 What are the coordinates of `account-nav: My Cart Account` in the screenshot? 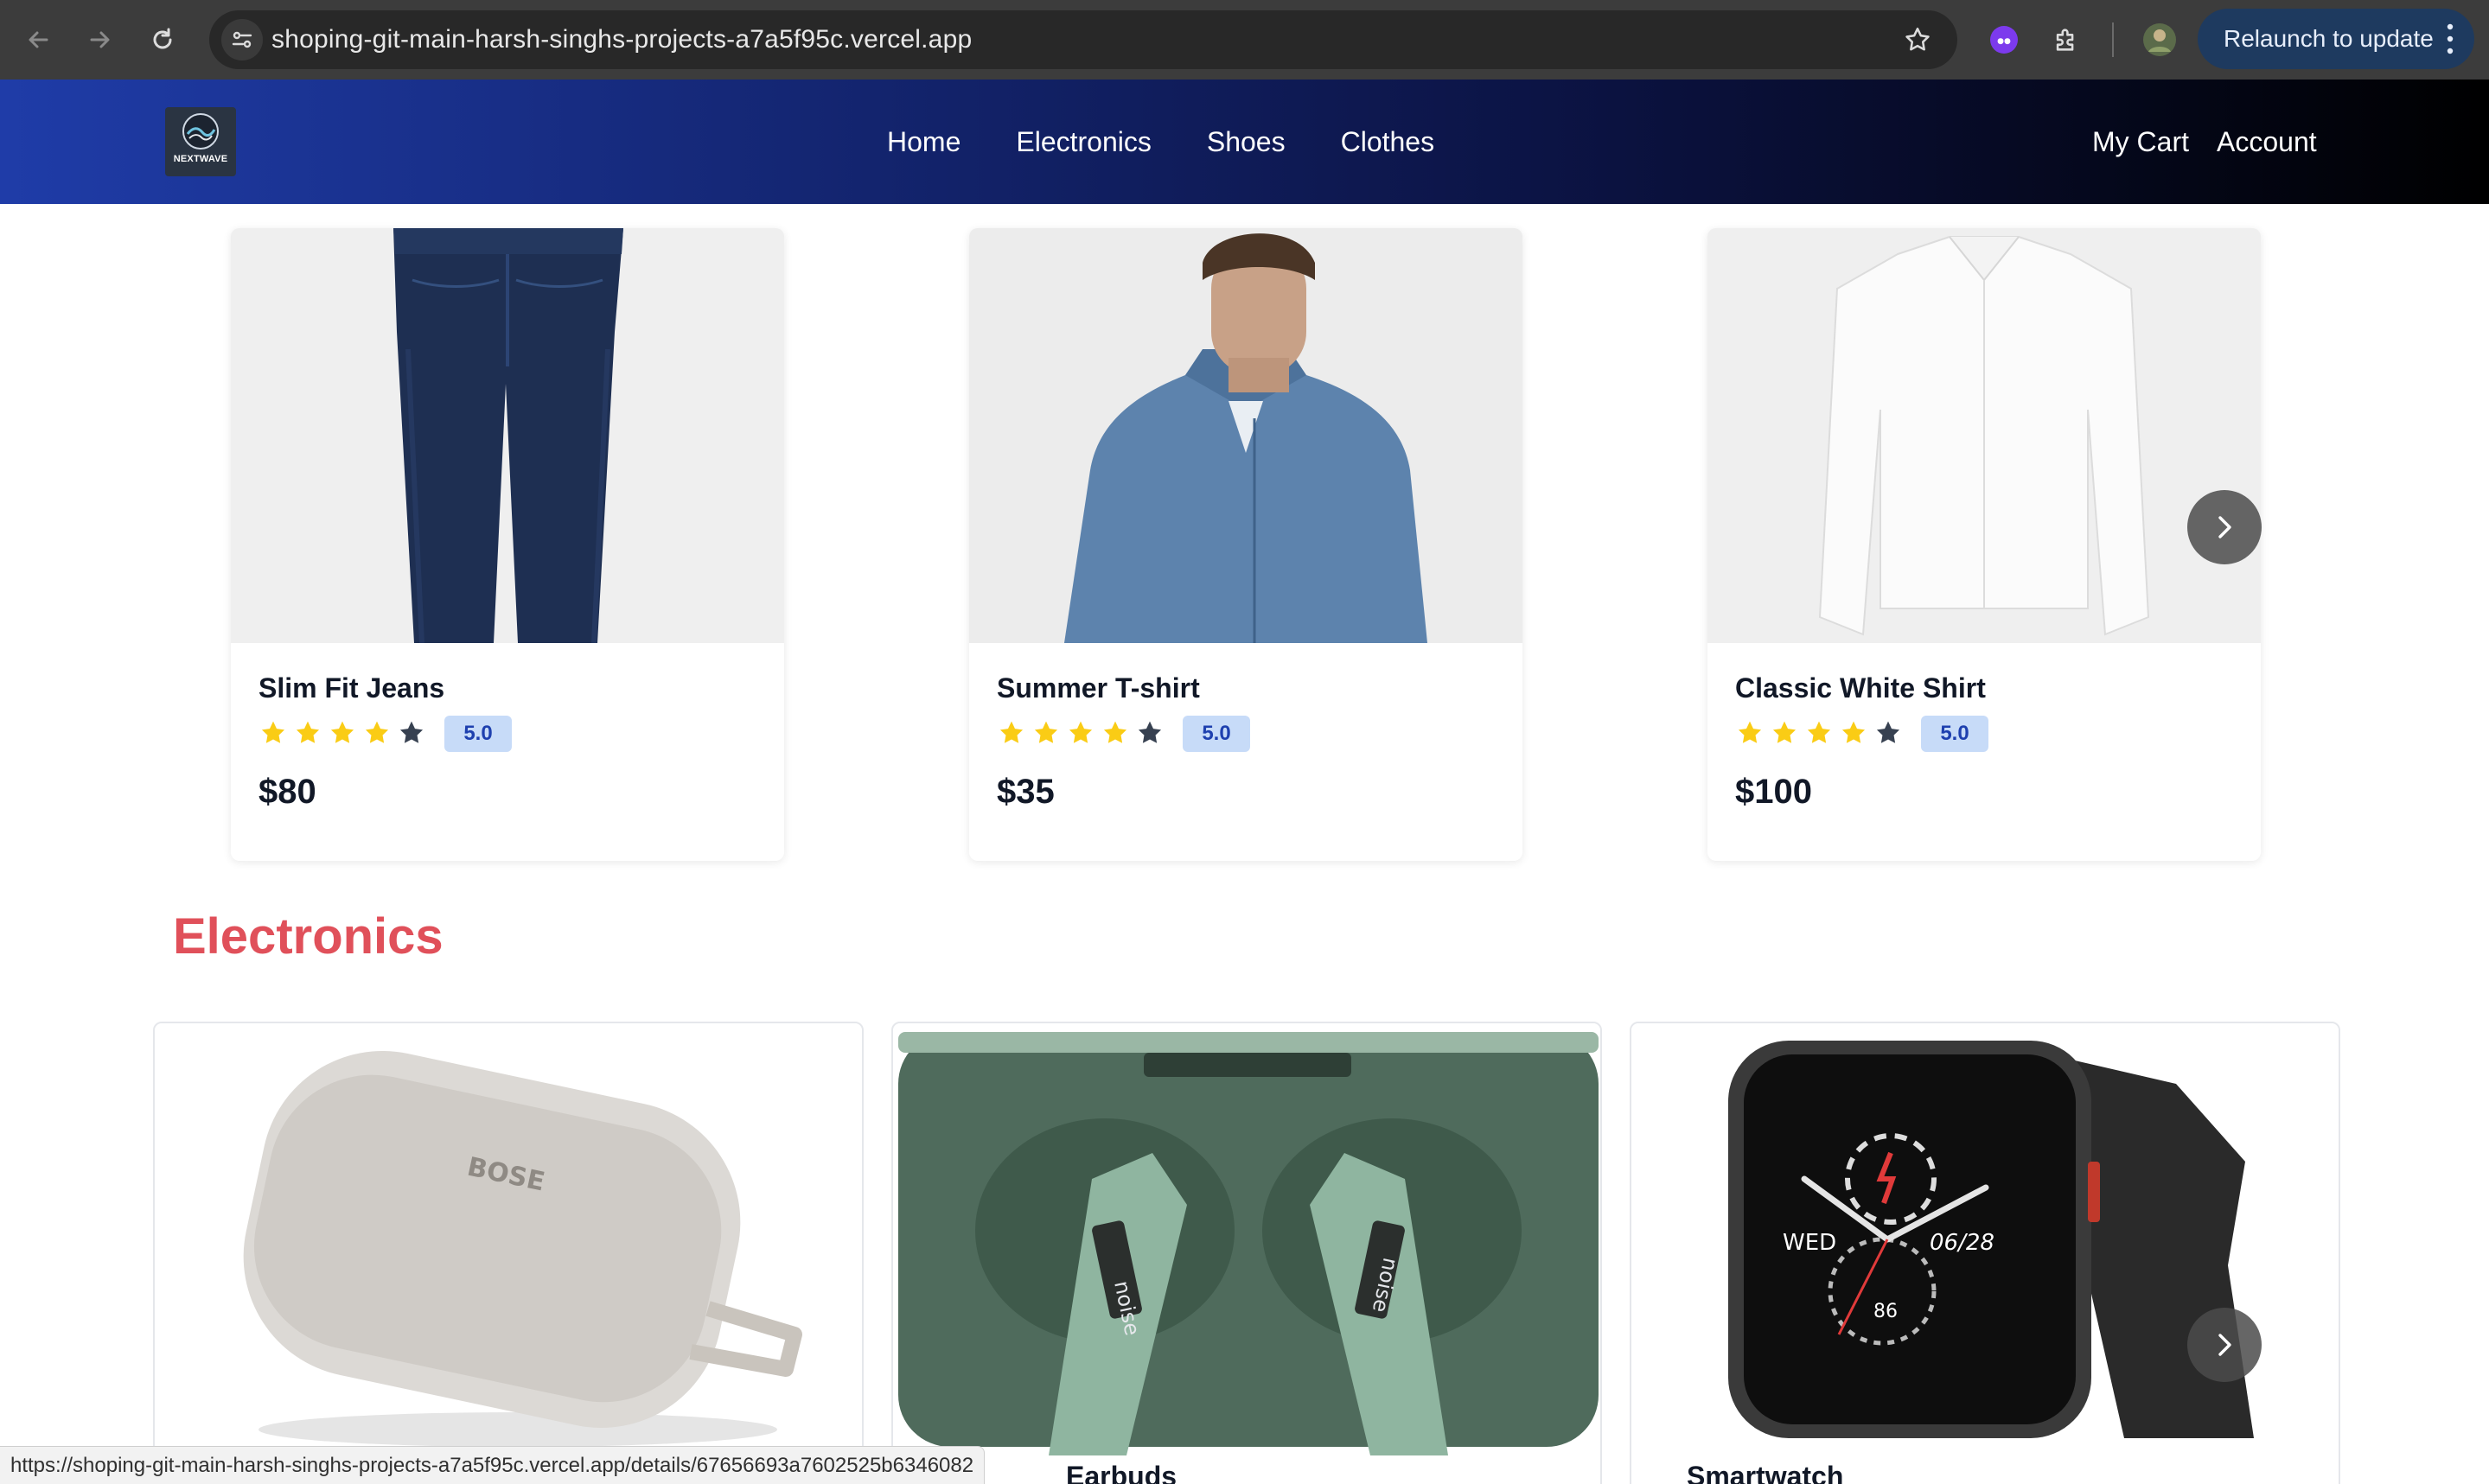 It's located at (2218, 142).